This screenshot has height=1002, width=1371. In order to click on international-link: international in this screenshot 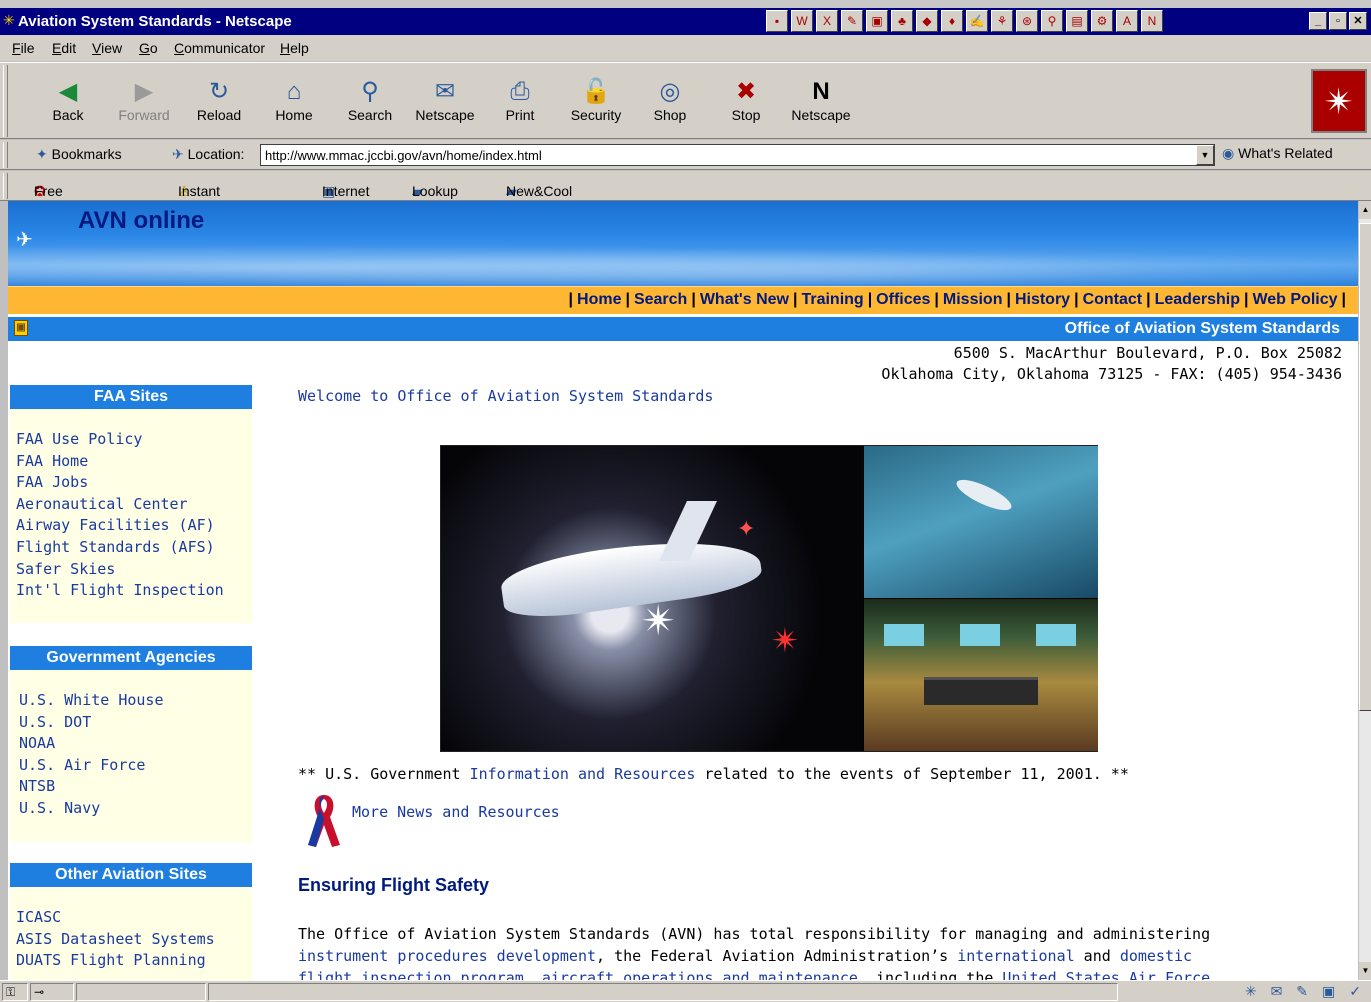, I will do `click(1015, 956)`.